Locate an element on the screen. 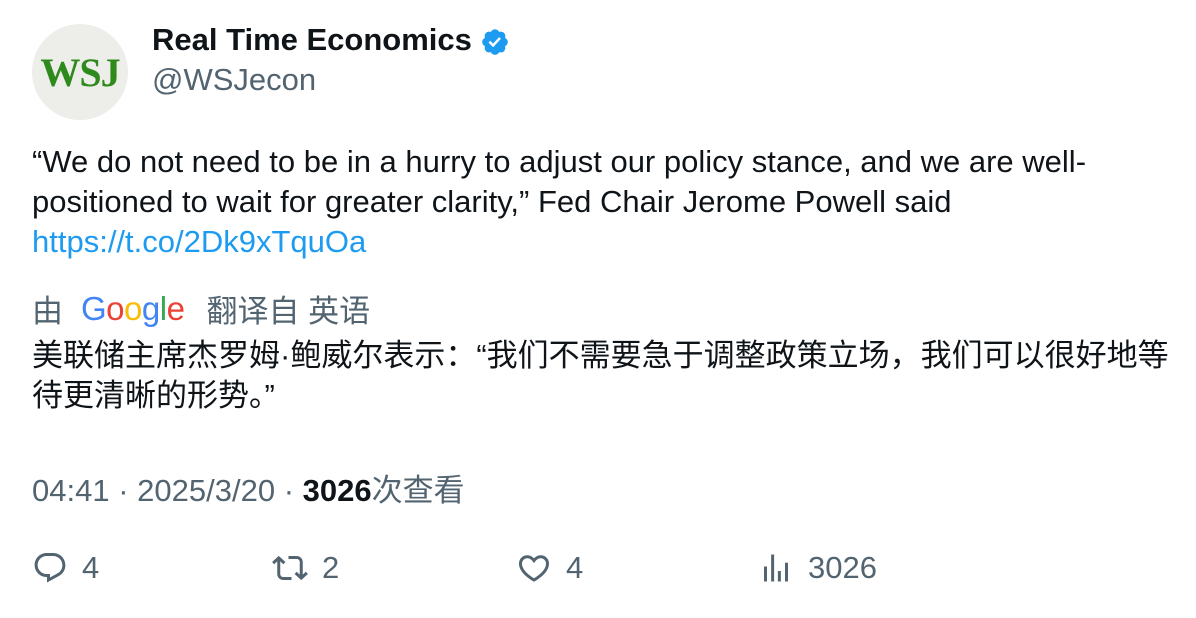  like-button: 4 is located at coordinates (549, 568).